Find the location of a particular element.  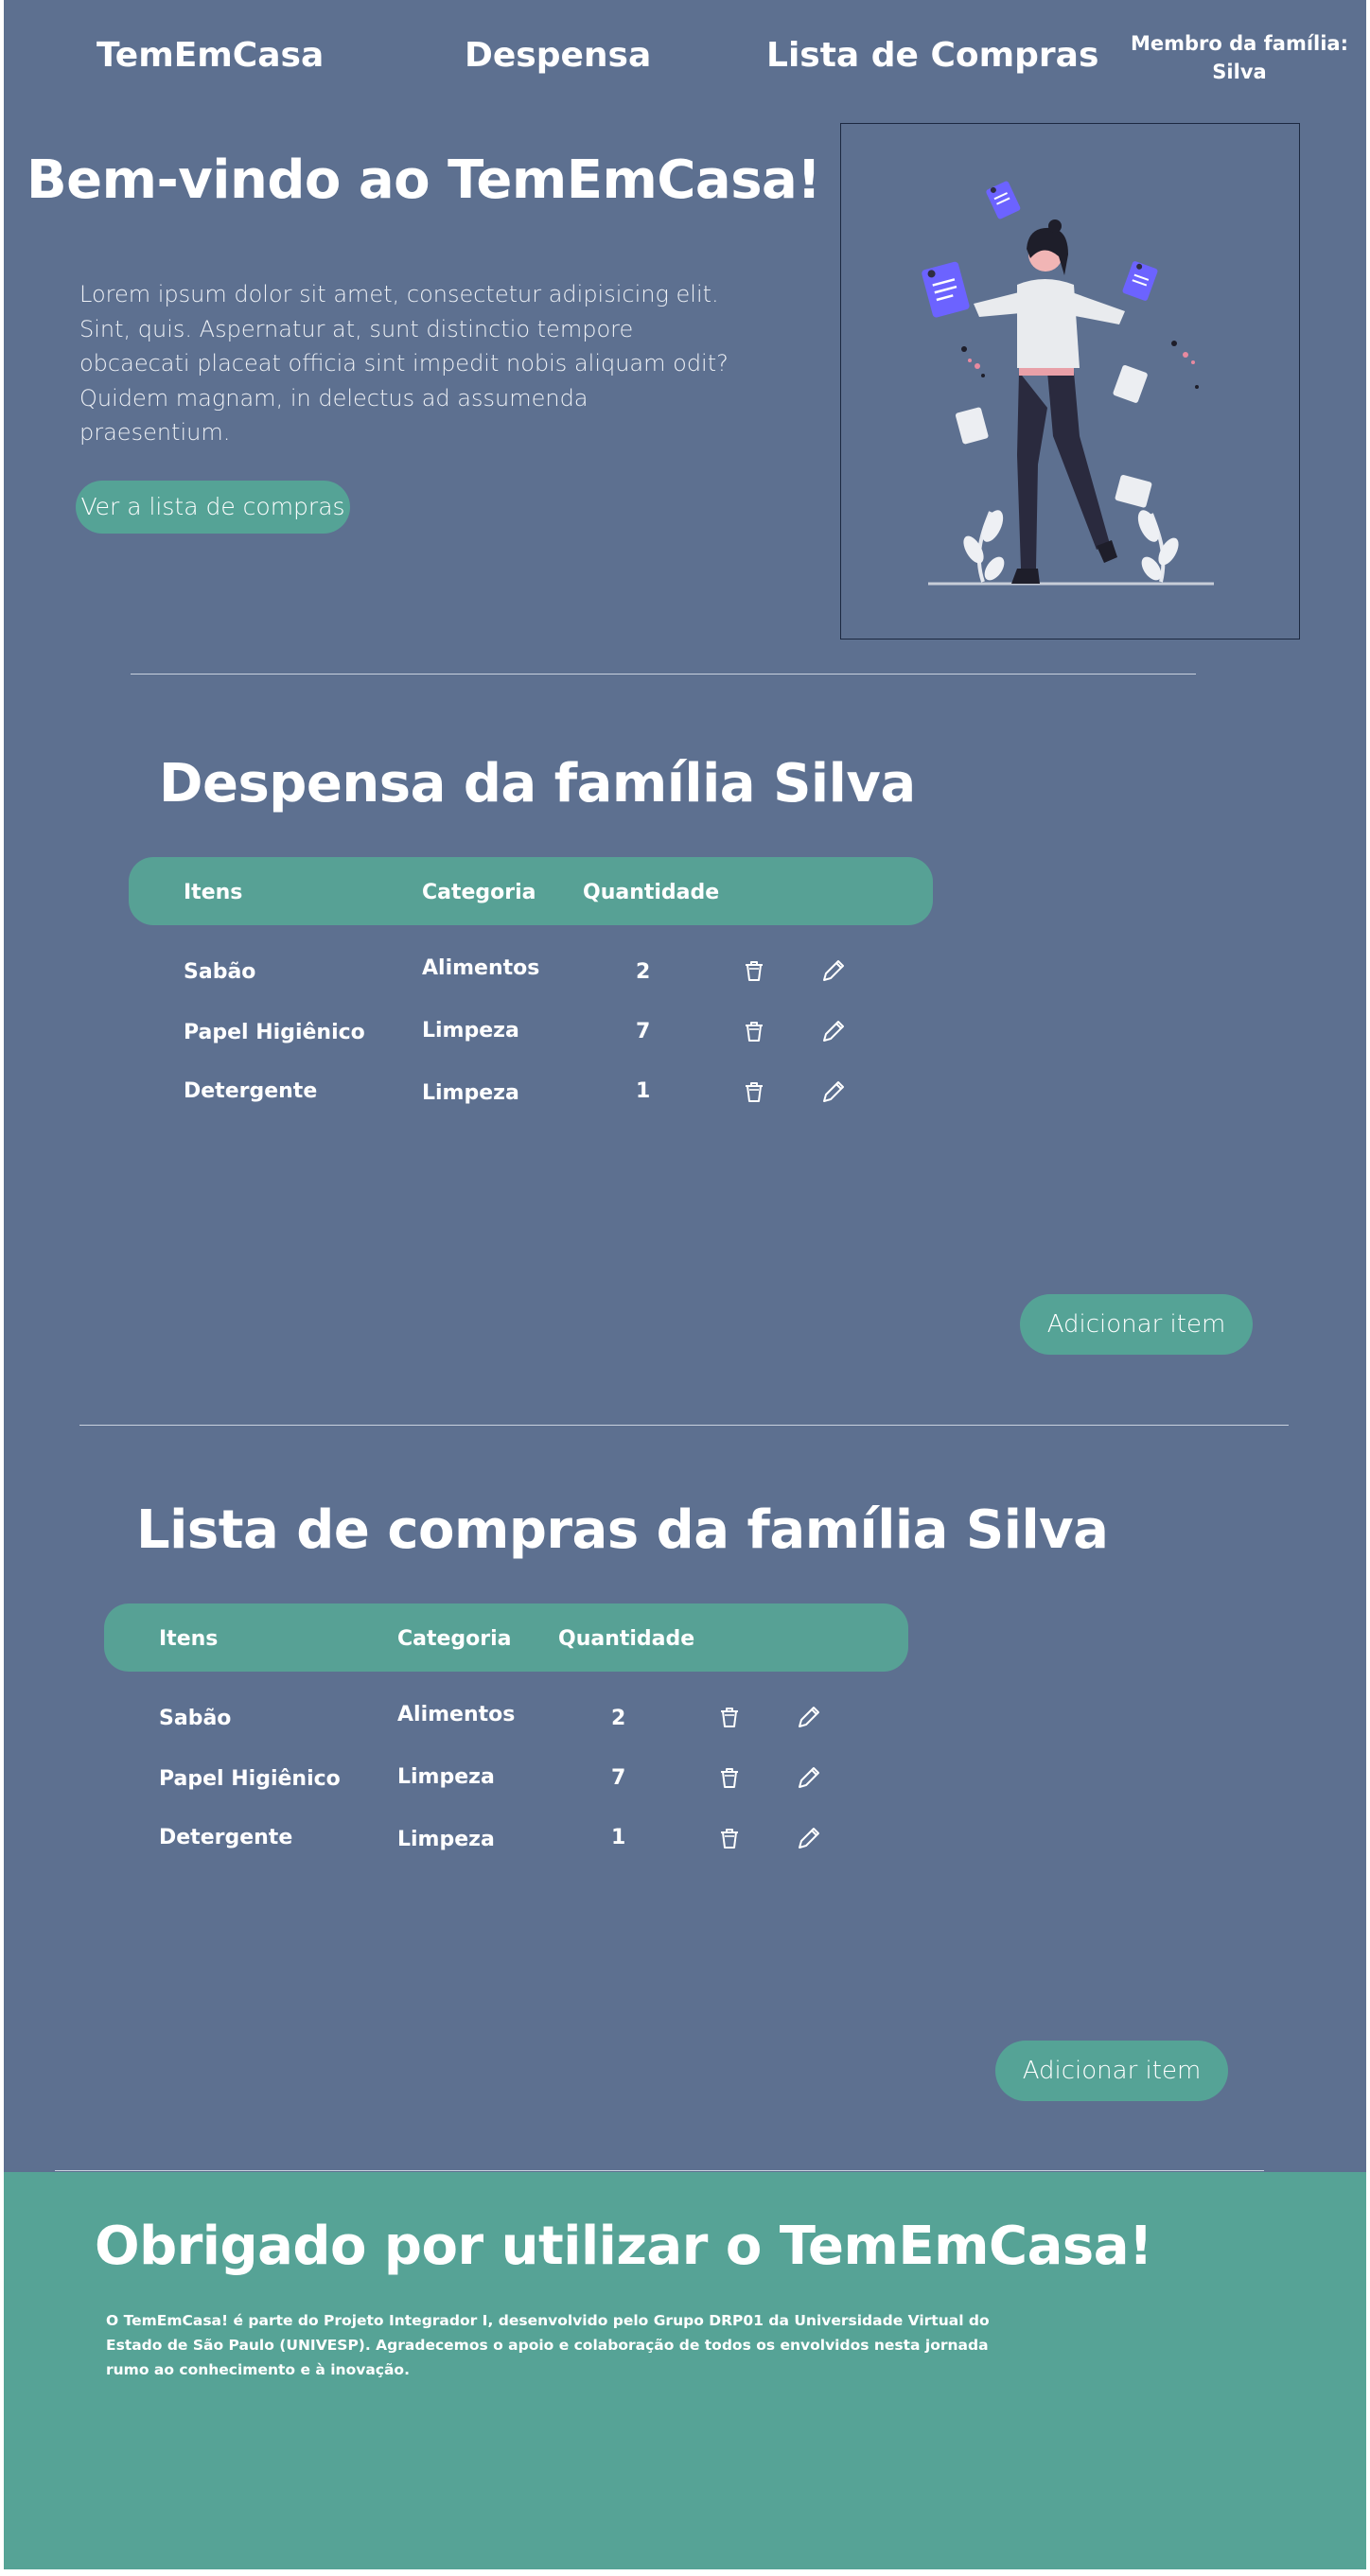

nav-lista-de-compras: Lista de Compras is located at coordinates (932, 56).